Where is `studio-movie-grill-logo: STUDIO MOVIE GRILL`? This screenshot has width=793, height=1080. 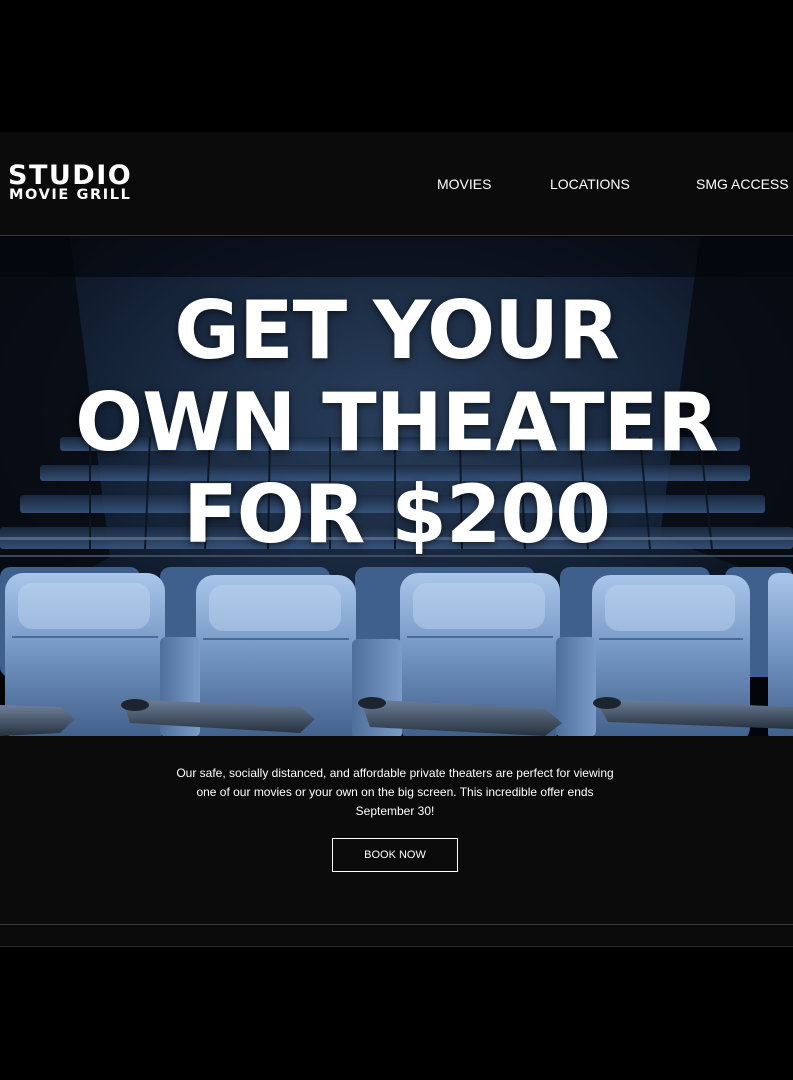
studio-movie-grill-logo: STUDIO MOVIE GRILL is located at coordinates (80, 184).